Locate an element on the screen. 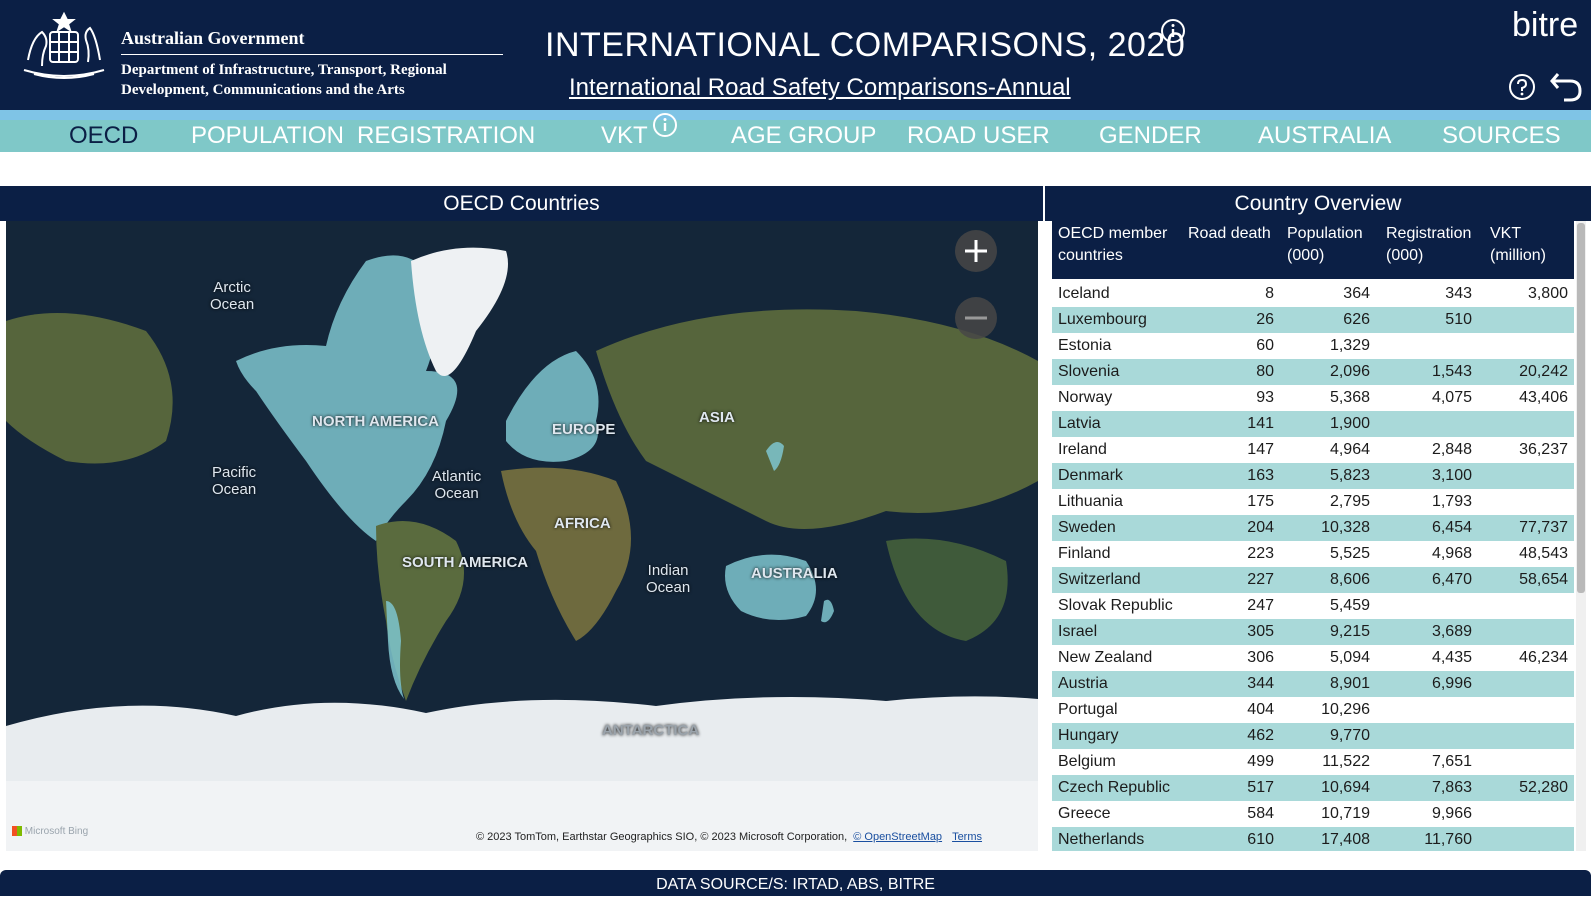  col-header-vkt: VKT (million) is located at coordinates (1530, 245).